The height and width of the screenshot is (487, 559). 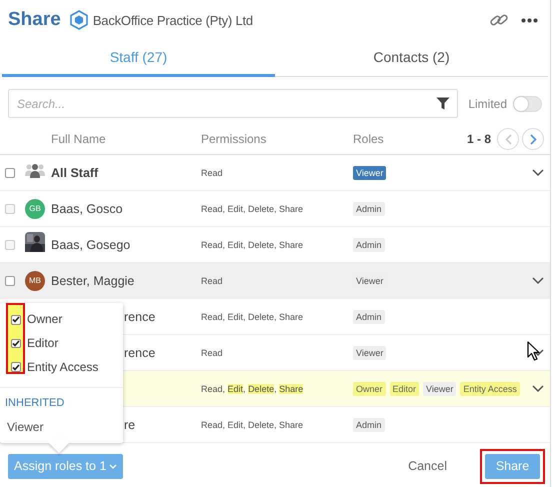 I want to click on role-tag: Entity Access, so click(x=490, y=389).